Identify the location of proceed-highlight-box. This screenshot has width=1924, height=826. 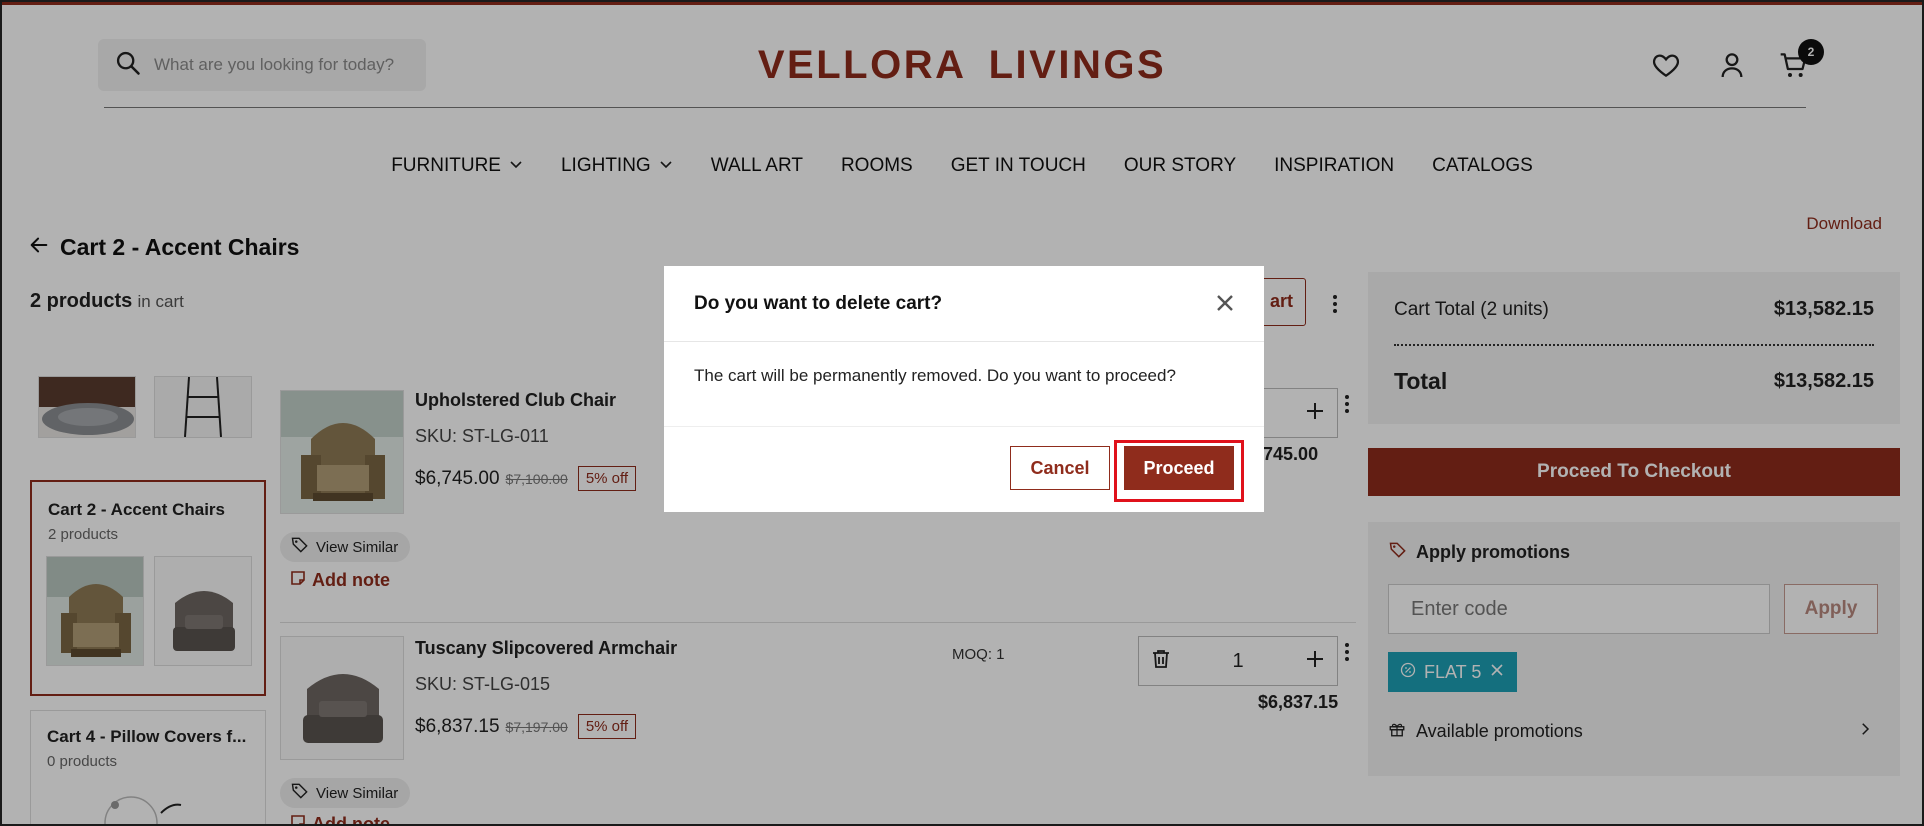
(1179, 471).